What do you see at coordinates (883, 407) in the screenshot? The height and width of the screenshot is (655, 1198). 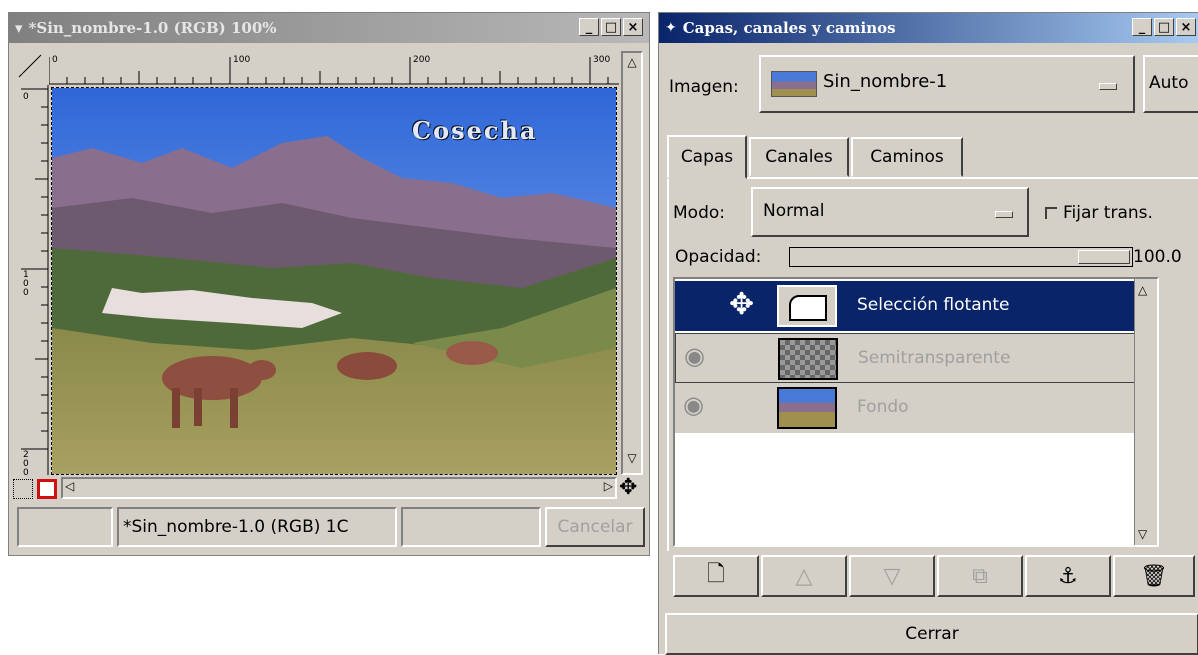 I see `layer-name: Fondo` at bounding box center [883, 407].